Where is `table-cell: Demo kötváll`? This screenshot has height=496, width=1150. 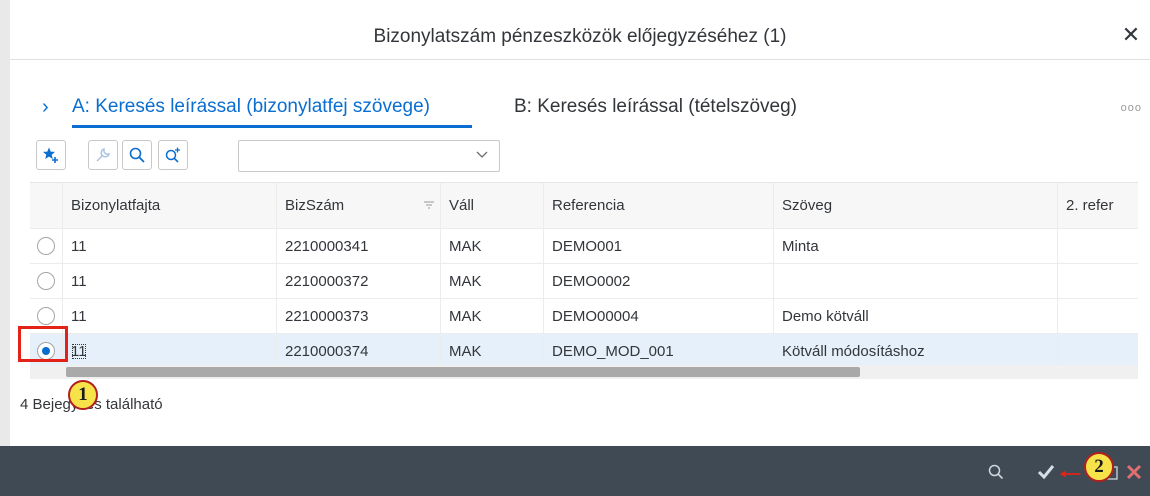
table-cell: Demo kötváll is located at coordinates (916, 316).